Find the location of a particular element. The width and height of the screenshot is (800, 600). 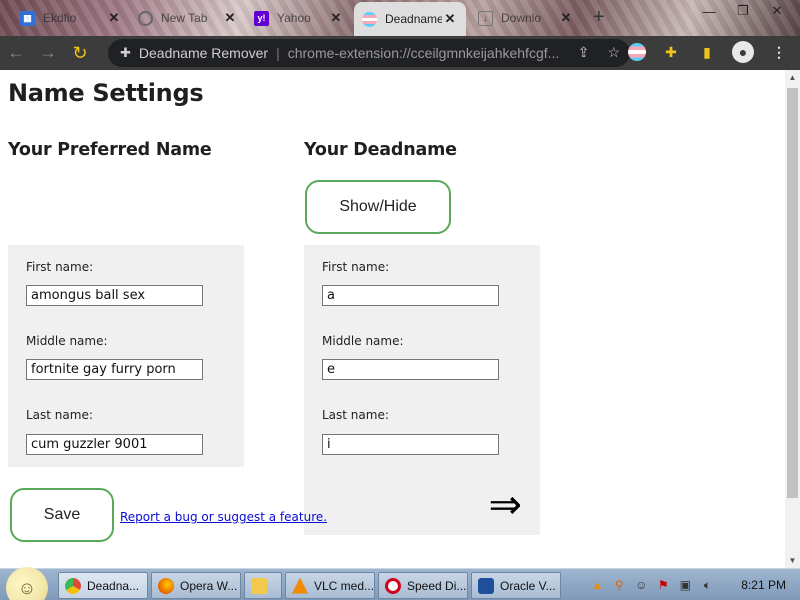

preferred-middle-label: Middle name: is located at coordinates (67, 341).